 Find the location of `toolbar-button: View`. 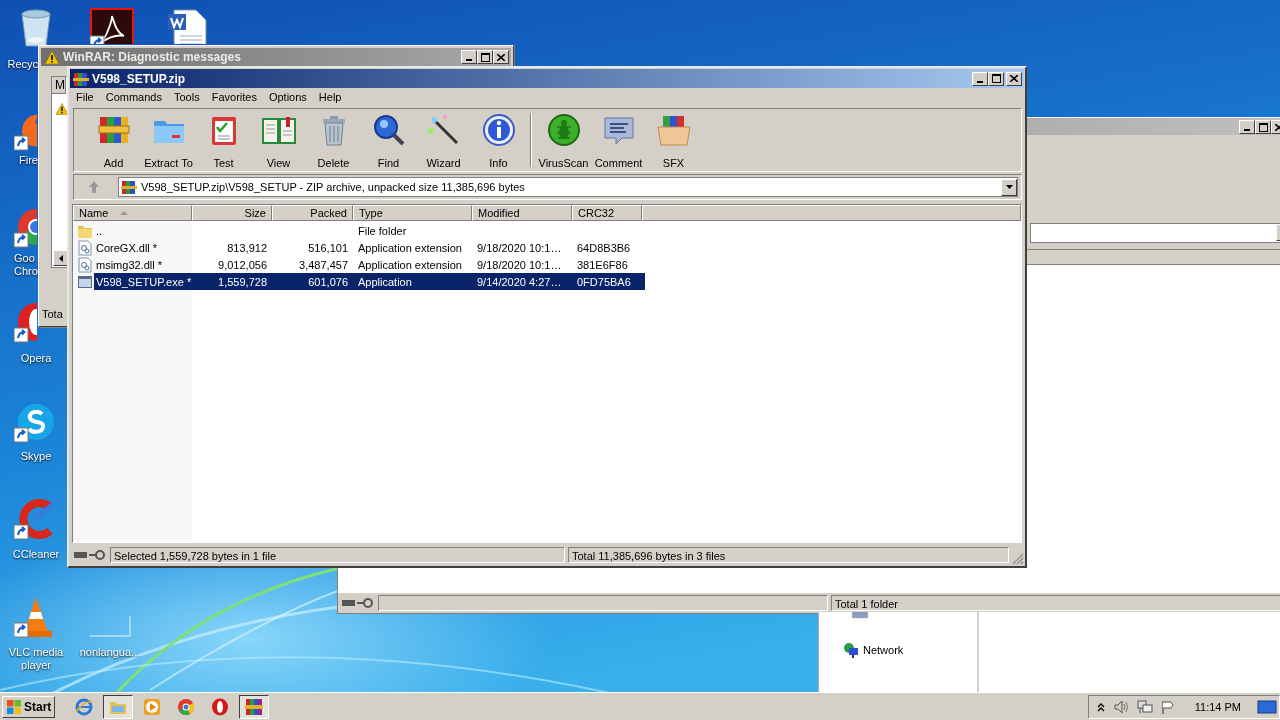

toolbar-button: View is located at coordinates (278, 140).